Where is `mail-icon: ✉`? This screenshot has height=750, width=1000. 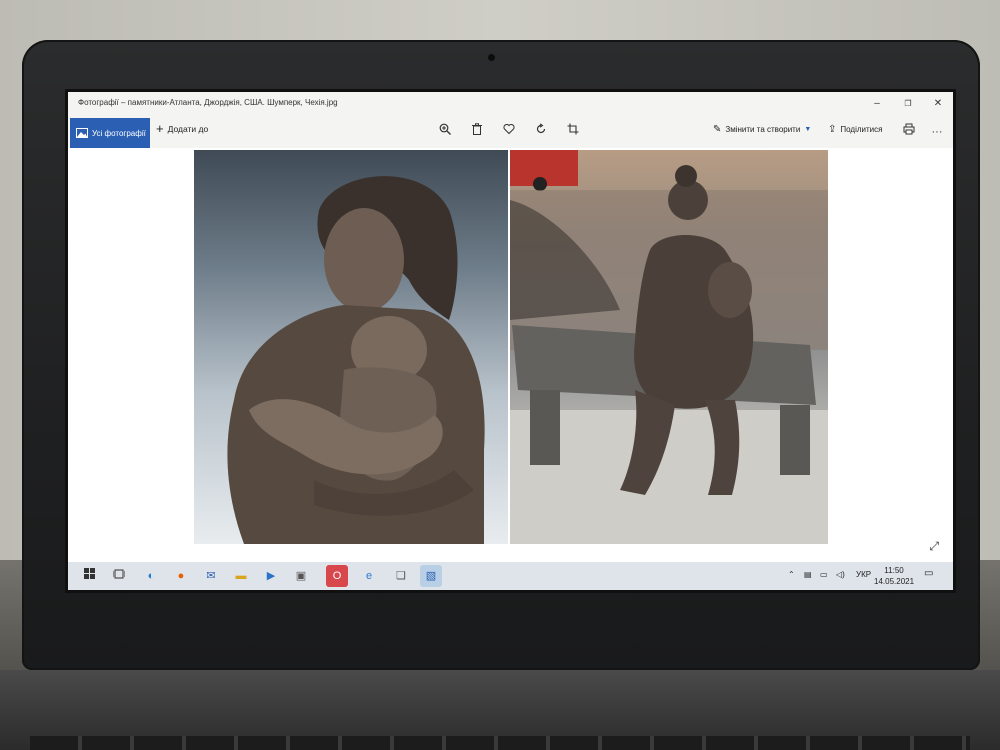
mail-icon: ✉ is located at coordinates (211, 576).